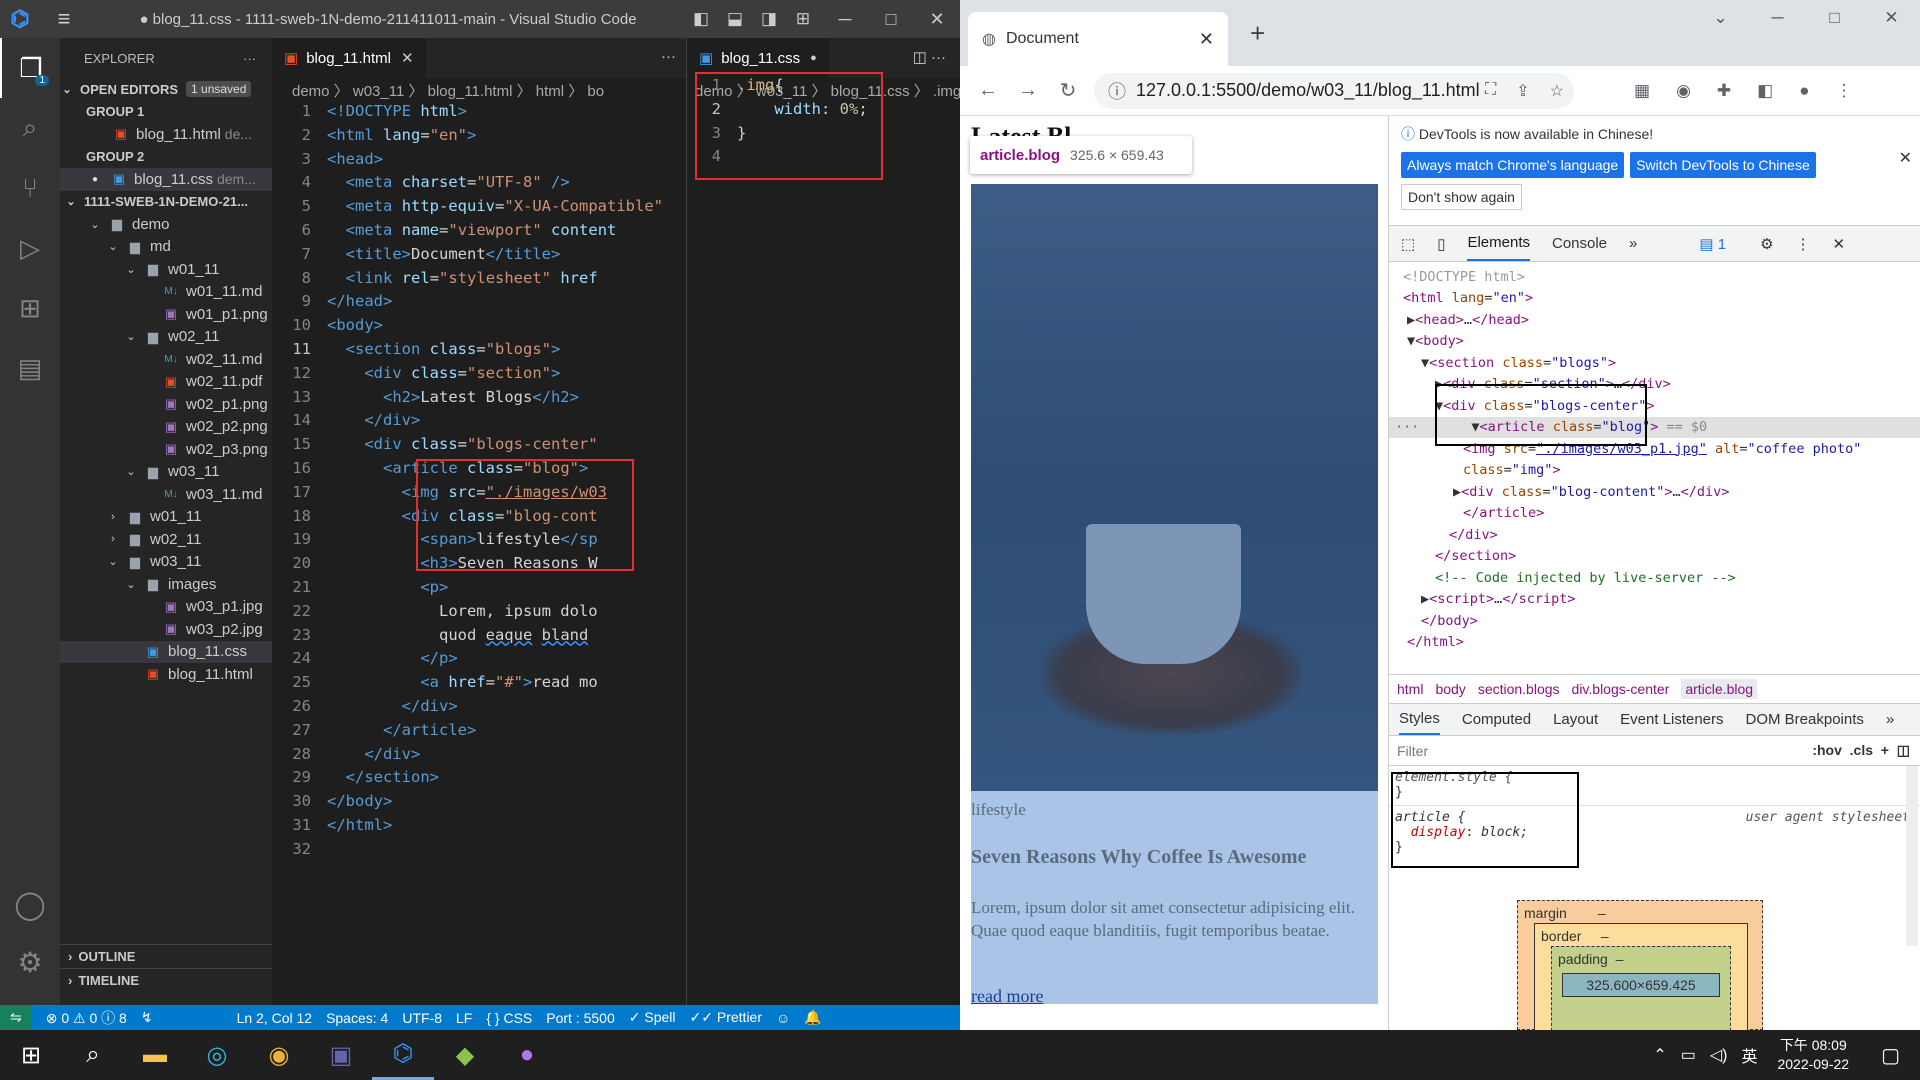 Image resolution: width=1920 pixels, height=1080 pixels. What do you see at coordinates (166, 292) in the screenshot?
I see `tree-item: M↓ w01_11.md` at bounding box center [166, 292].